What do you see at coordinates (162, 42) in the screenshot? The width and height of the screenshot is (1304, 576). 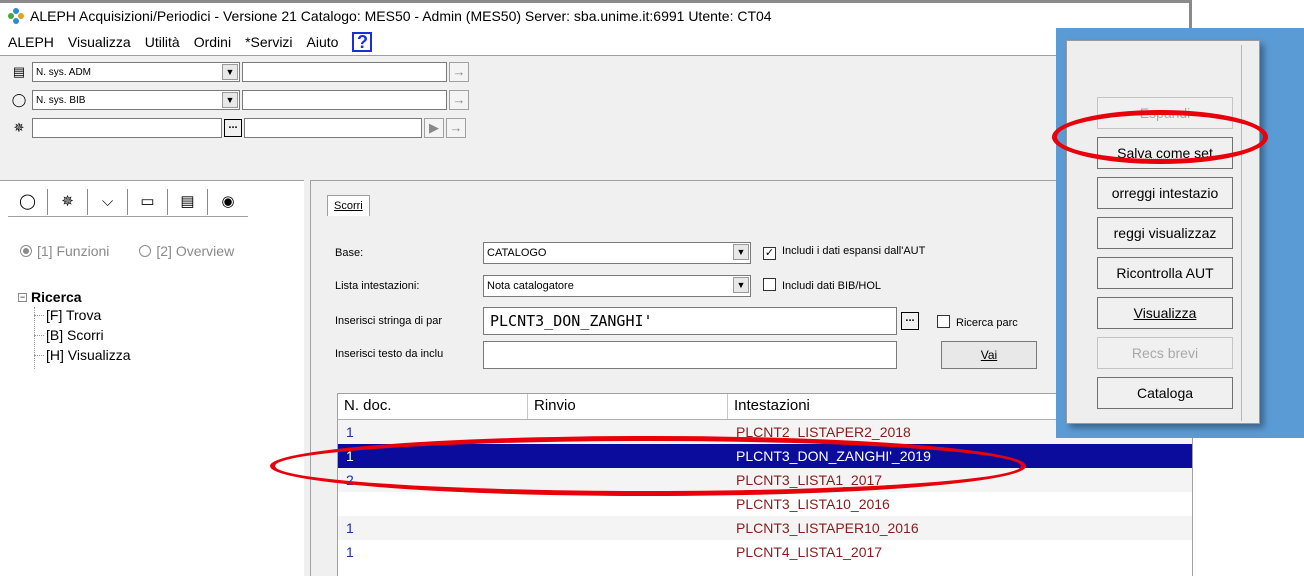 I see `menu-utilita: Utilità` at bounding box center [162, 42].